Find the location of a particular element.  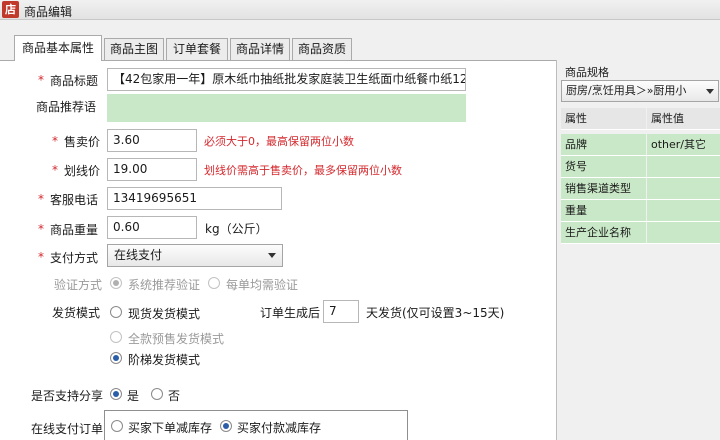

weight-input: 0.60 is located at coordinates (152, 227).